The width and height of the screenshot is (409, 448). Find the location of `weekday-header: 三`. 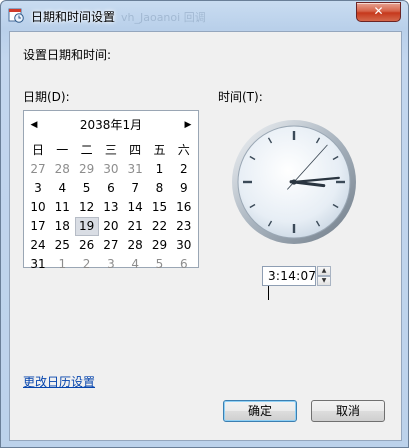

weekday-header: 三 is located at coordinates (110, 150).